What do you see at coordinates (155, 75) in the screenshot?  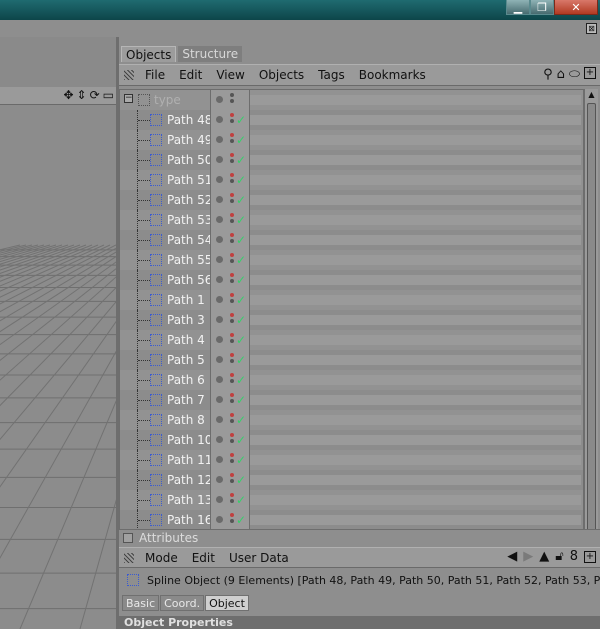 I see `menu-file: File` at bounding box center [155, 75].